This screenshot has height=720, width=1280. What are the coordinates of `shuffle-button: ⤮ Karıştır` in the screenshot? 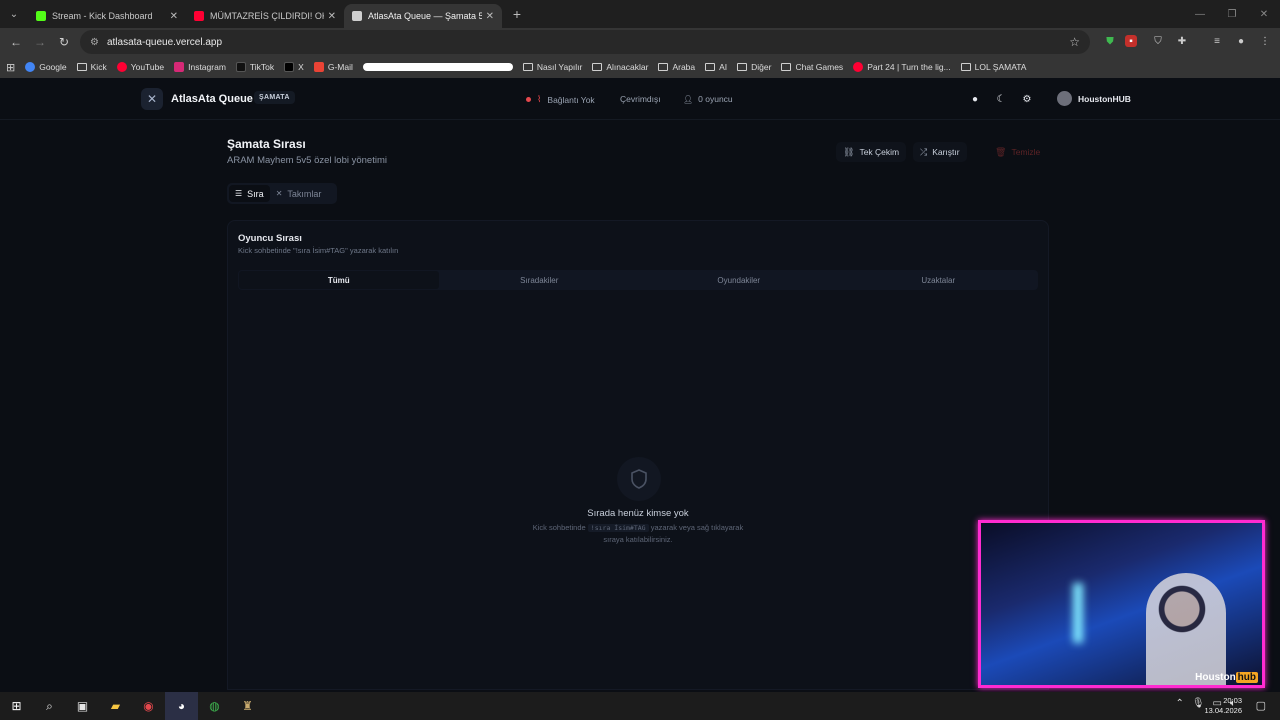 It's located at (940, 152).